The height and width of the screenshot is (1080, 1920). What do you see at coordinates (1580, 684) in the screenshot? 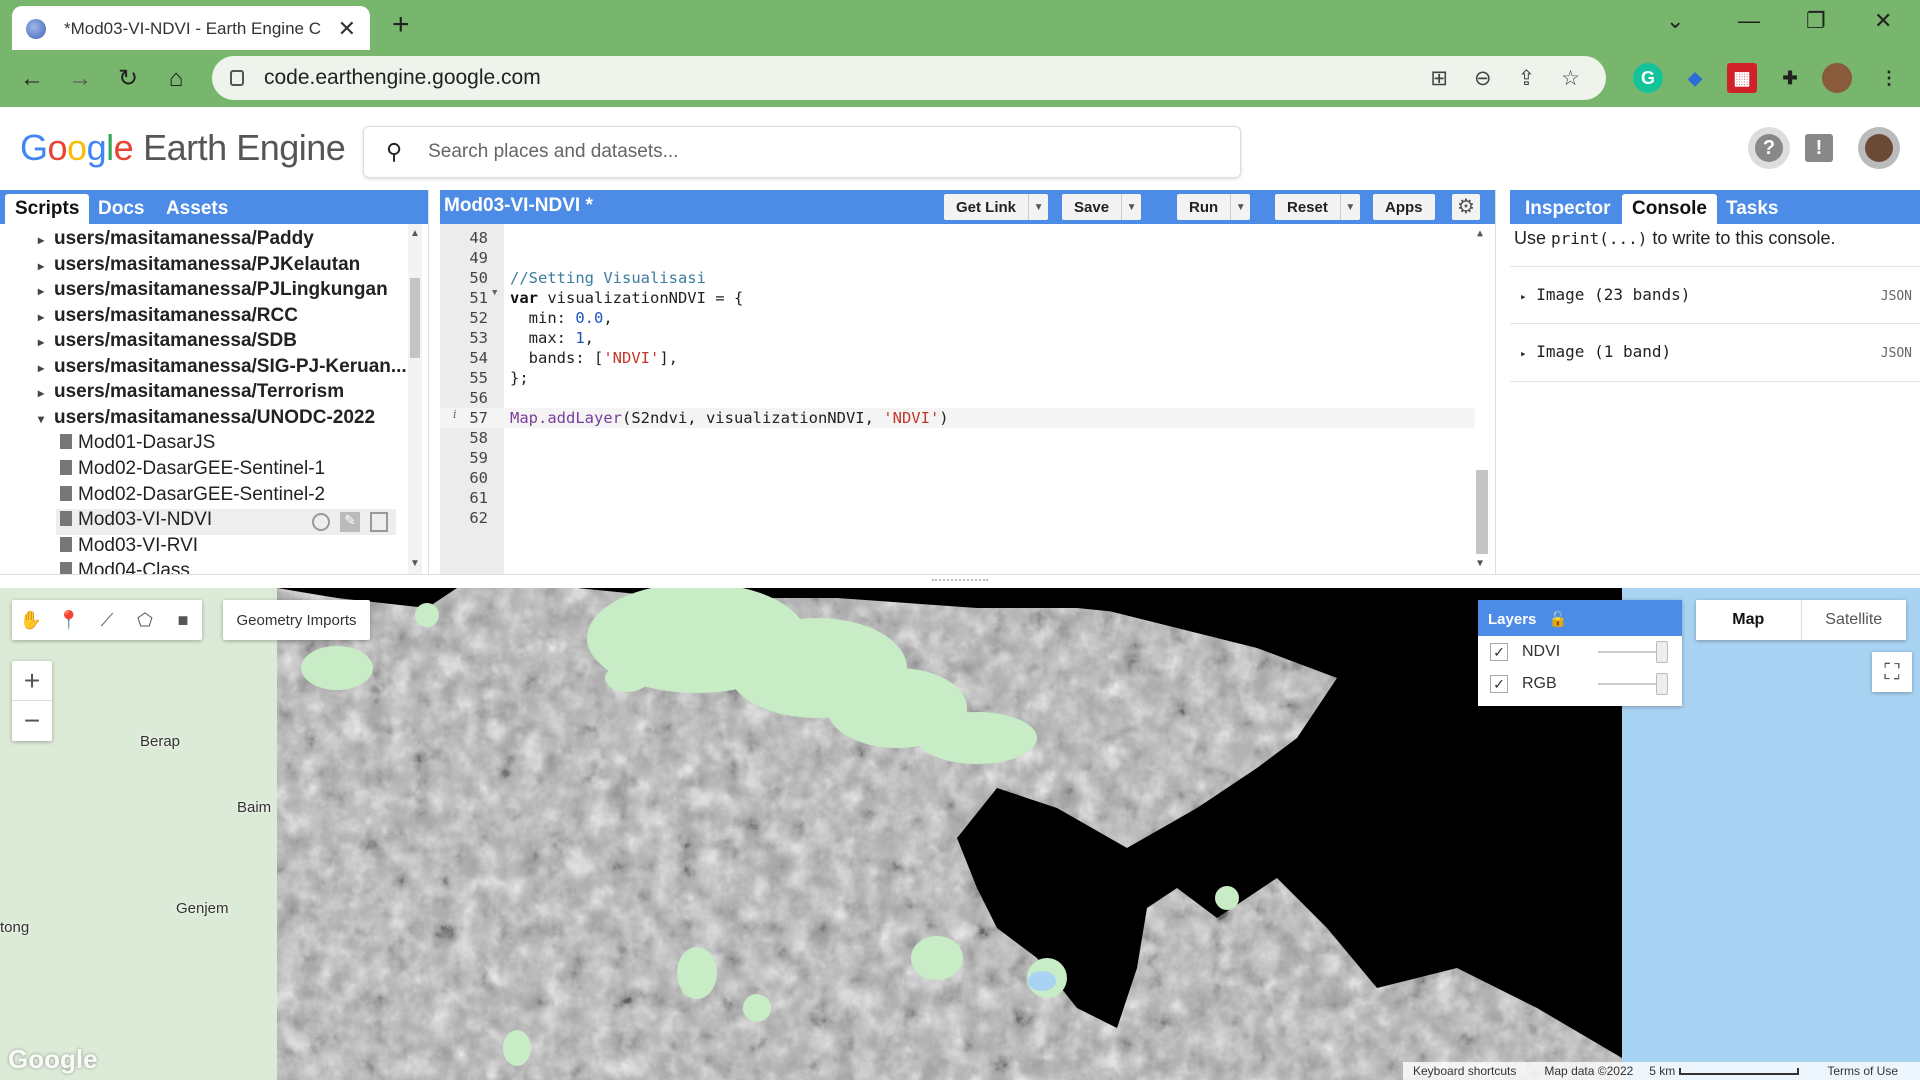
I see `layer-row: ✓ RGB` at bounding box center [1580, 684].